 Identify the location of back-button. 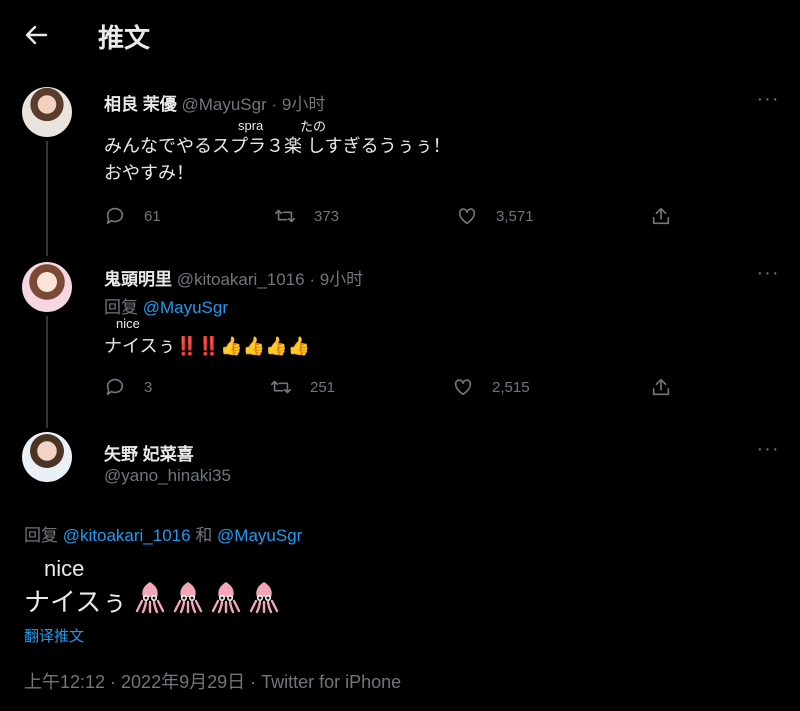
(37, 35).